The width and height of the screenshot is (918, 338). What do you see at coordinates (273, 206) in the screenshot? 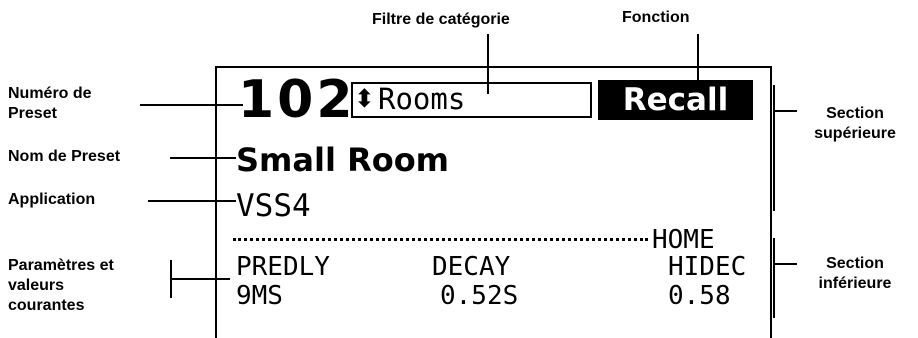
I see `application-name: VSS4` at bounding box center [273, 206].